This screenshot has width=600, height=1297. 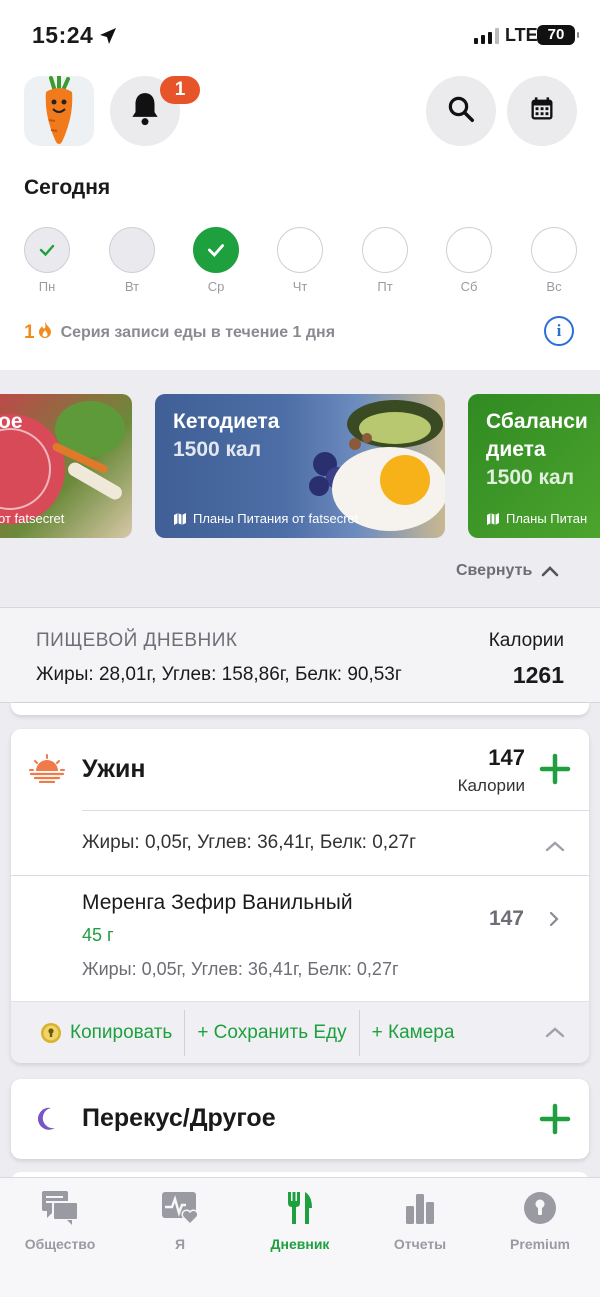 What do you see at coordinates (46, 1121) in the screenshot?
I see `moon-icon` at bounding box center [46, 1121].